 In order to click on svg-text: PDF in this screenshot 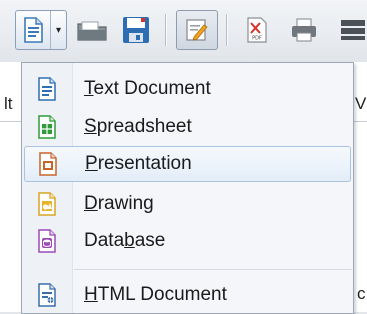, I will do `click(257, 39)`.